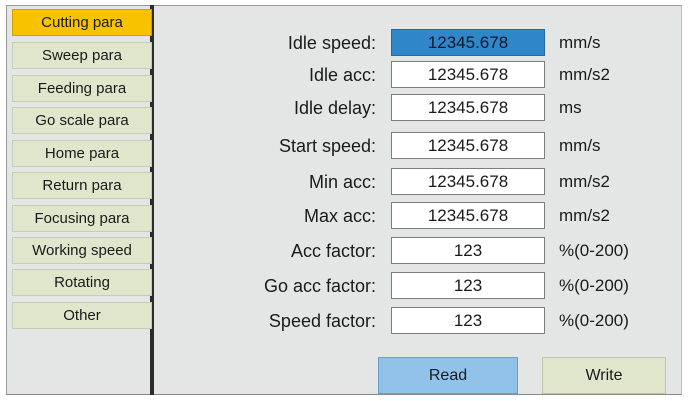  Describe the element at coordinates (82, 120) in the screenshot. I see `sidebar-item-go-scale-para: Go scale para` at that location.